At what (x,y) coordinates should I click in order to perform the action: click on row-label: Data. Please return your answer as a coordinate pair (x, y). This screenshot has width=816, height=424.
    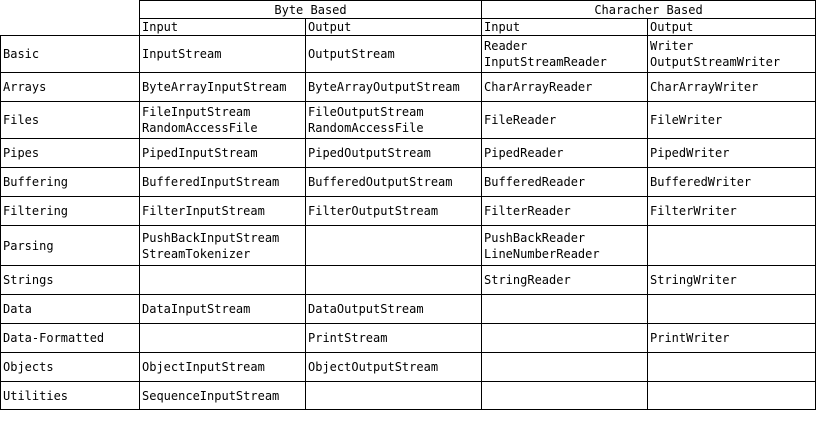
    Looking at the image, I should click on (70, 309).